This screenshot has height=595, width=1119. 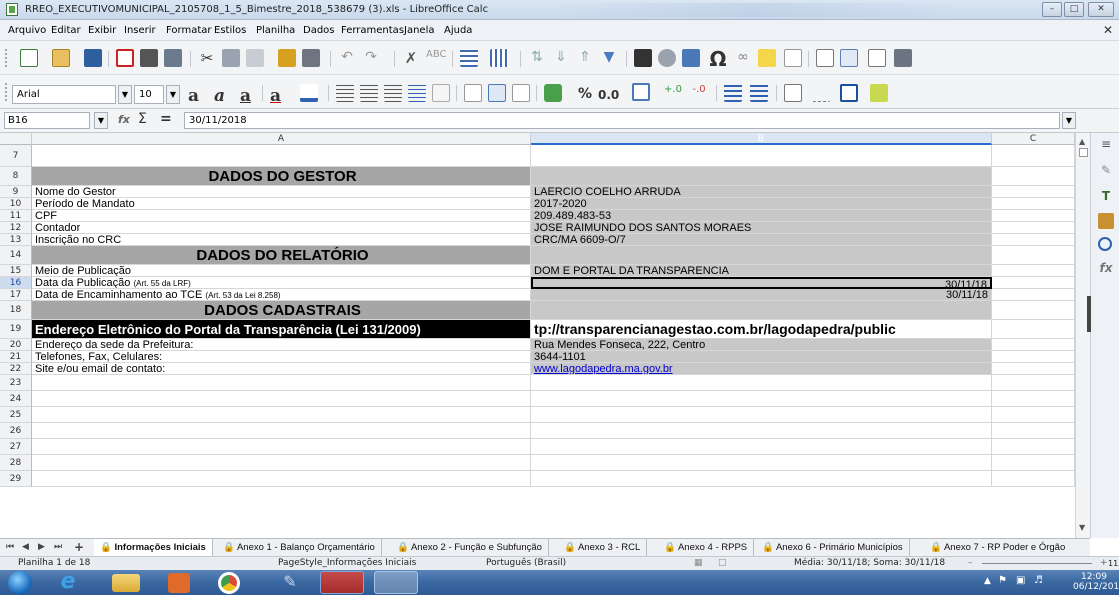 I want to click on row-header: 23, so click(x=16, y=383).